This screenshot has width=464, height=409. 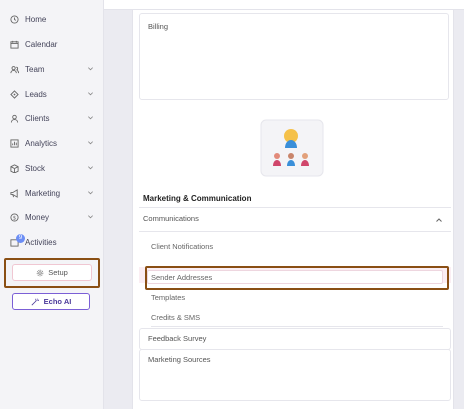 What do you see at coordinates (295, 375) in the screenshot?
I see `marketing-sources-card: Marketing Sources` at bounding box center [295, 375].